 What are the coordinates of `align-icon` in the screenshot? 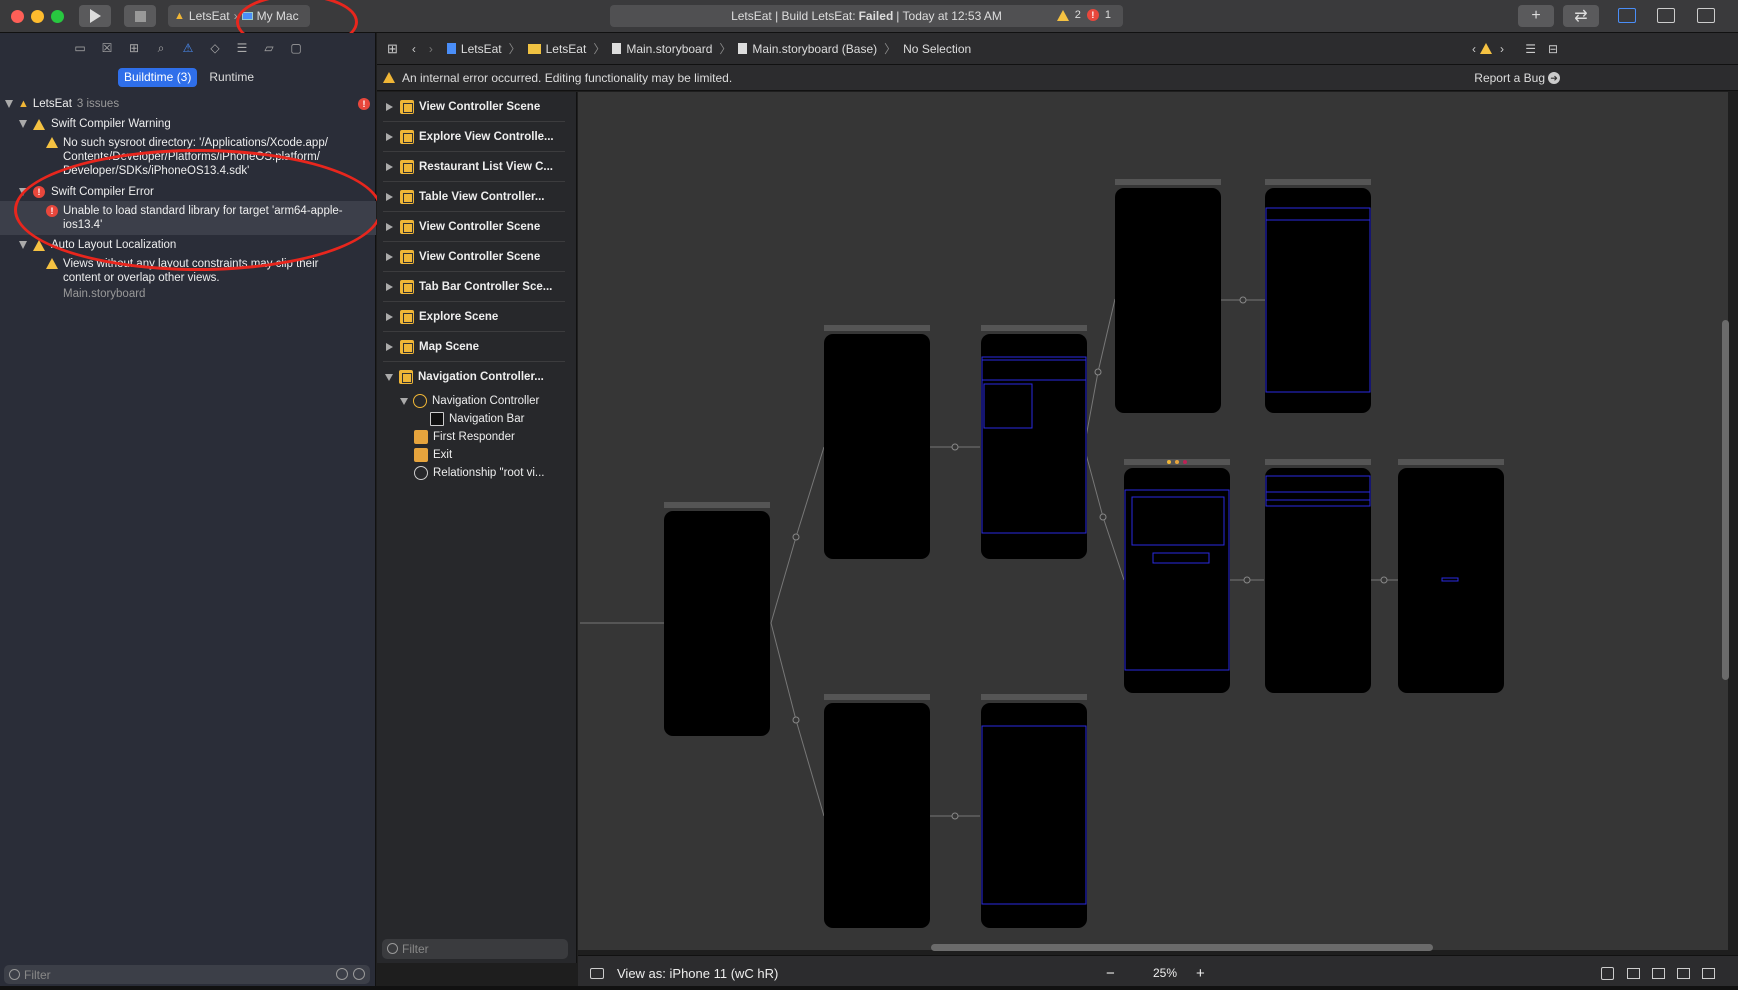 It's located at (1658, 973).